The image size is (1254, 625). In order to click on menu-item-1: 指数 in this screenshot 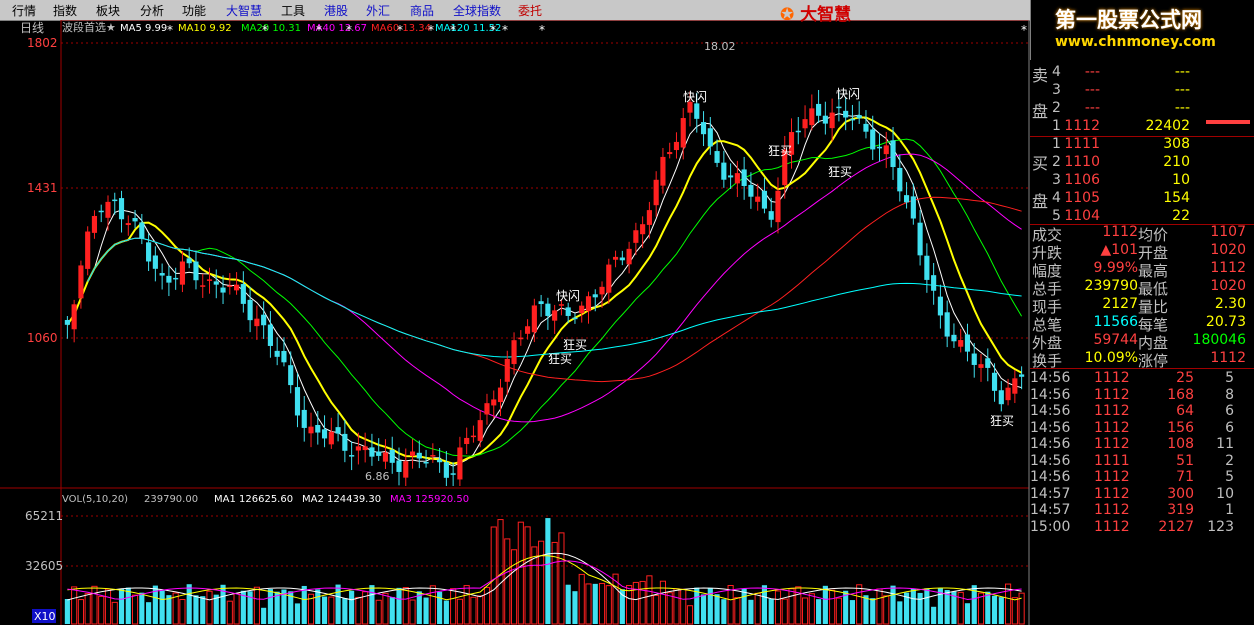, I will do `click(65, 10)`.